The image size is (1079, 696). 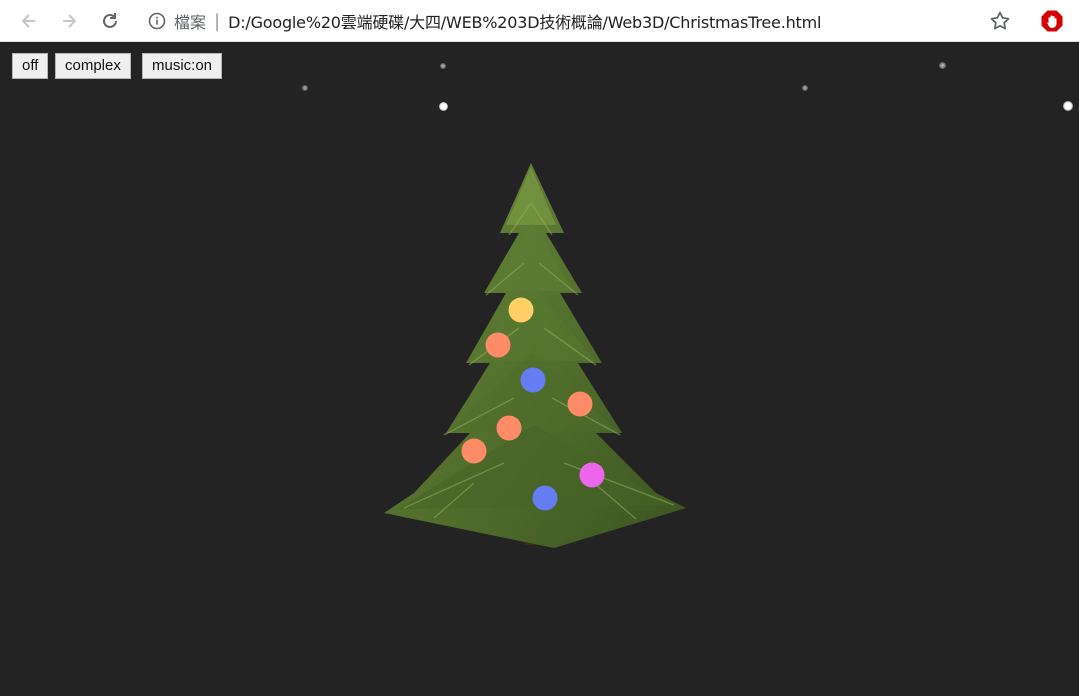 I want to click on info-icon, so click(x=157, y=21).